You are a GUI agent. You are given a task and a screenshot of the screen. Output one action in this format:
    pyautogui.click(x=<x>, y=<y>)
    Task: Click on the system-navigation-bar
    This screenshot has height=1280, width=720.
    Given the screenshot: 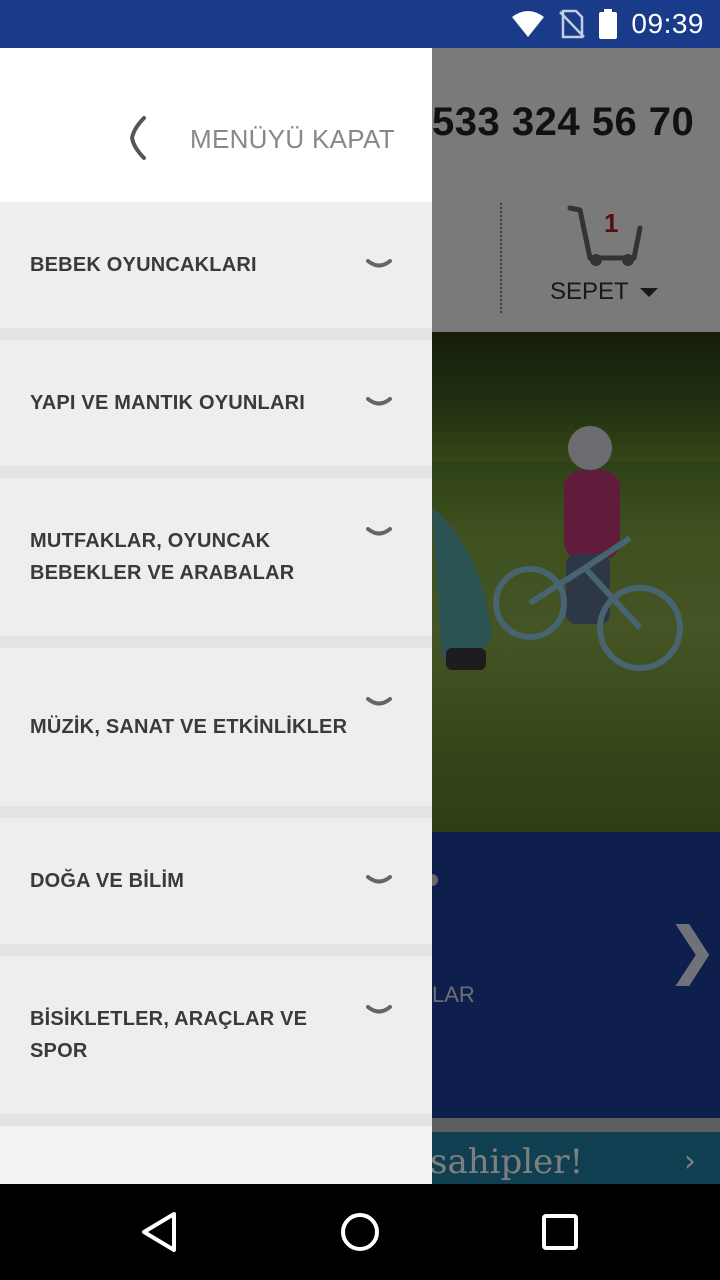 What is the action you would take?
    pyautogui.click(x=360, y=1232)
    